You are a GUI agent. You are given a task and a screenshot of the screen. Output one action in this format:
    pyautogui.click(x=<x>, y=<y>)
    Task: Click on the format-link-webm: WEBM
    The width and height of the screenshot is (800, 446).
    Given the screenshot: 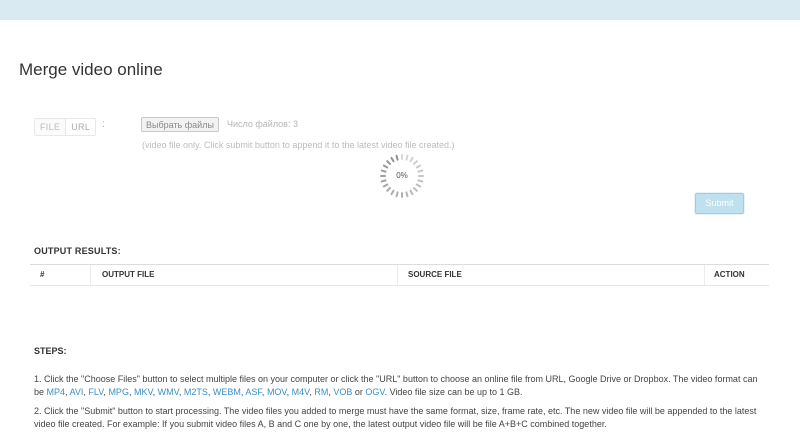 What is the action you would take?
    pyautogui.click(x=227, y=392)
    